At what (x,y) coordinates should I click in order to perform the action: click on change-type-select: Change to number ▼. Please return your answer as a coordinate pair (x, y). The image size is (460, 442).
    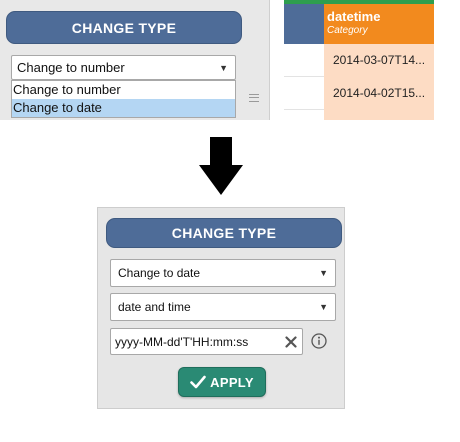
    Looking at the image, I should click on (123, 67).